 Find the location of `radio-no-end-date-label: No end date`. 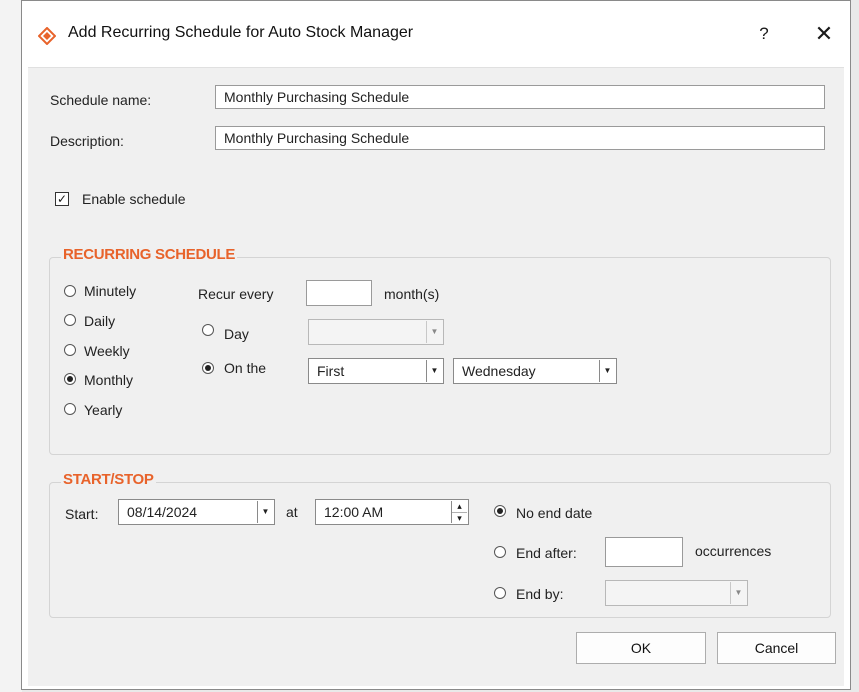

radio-no-end-date-label: No end date is located at coordinates (554, 513).